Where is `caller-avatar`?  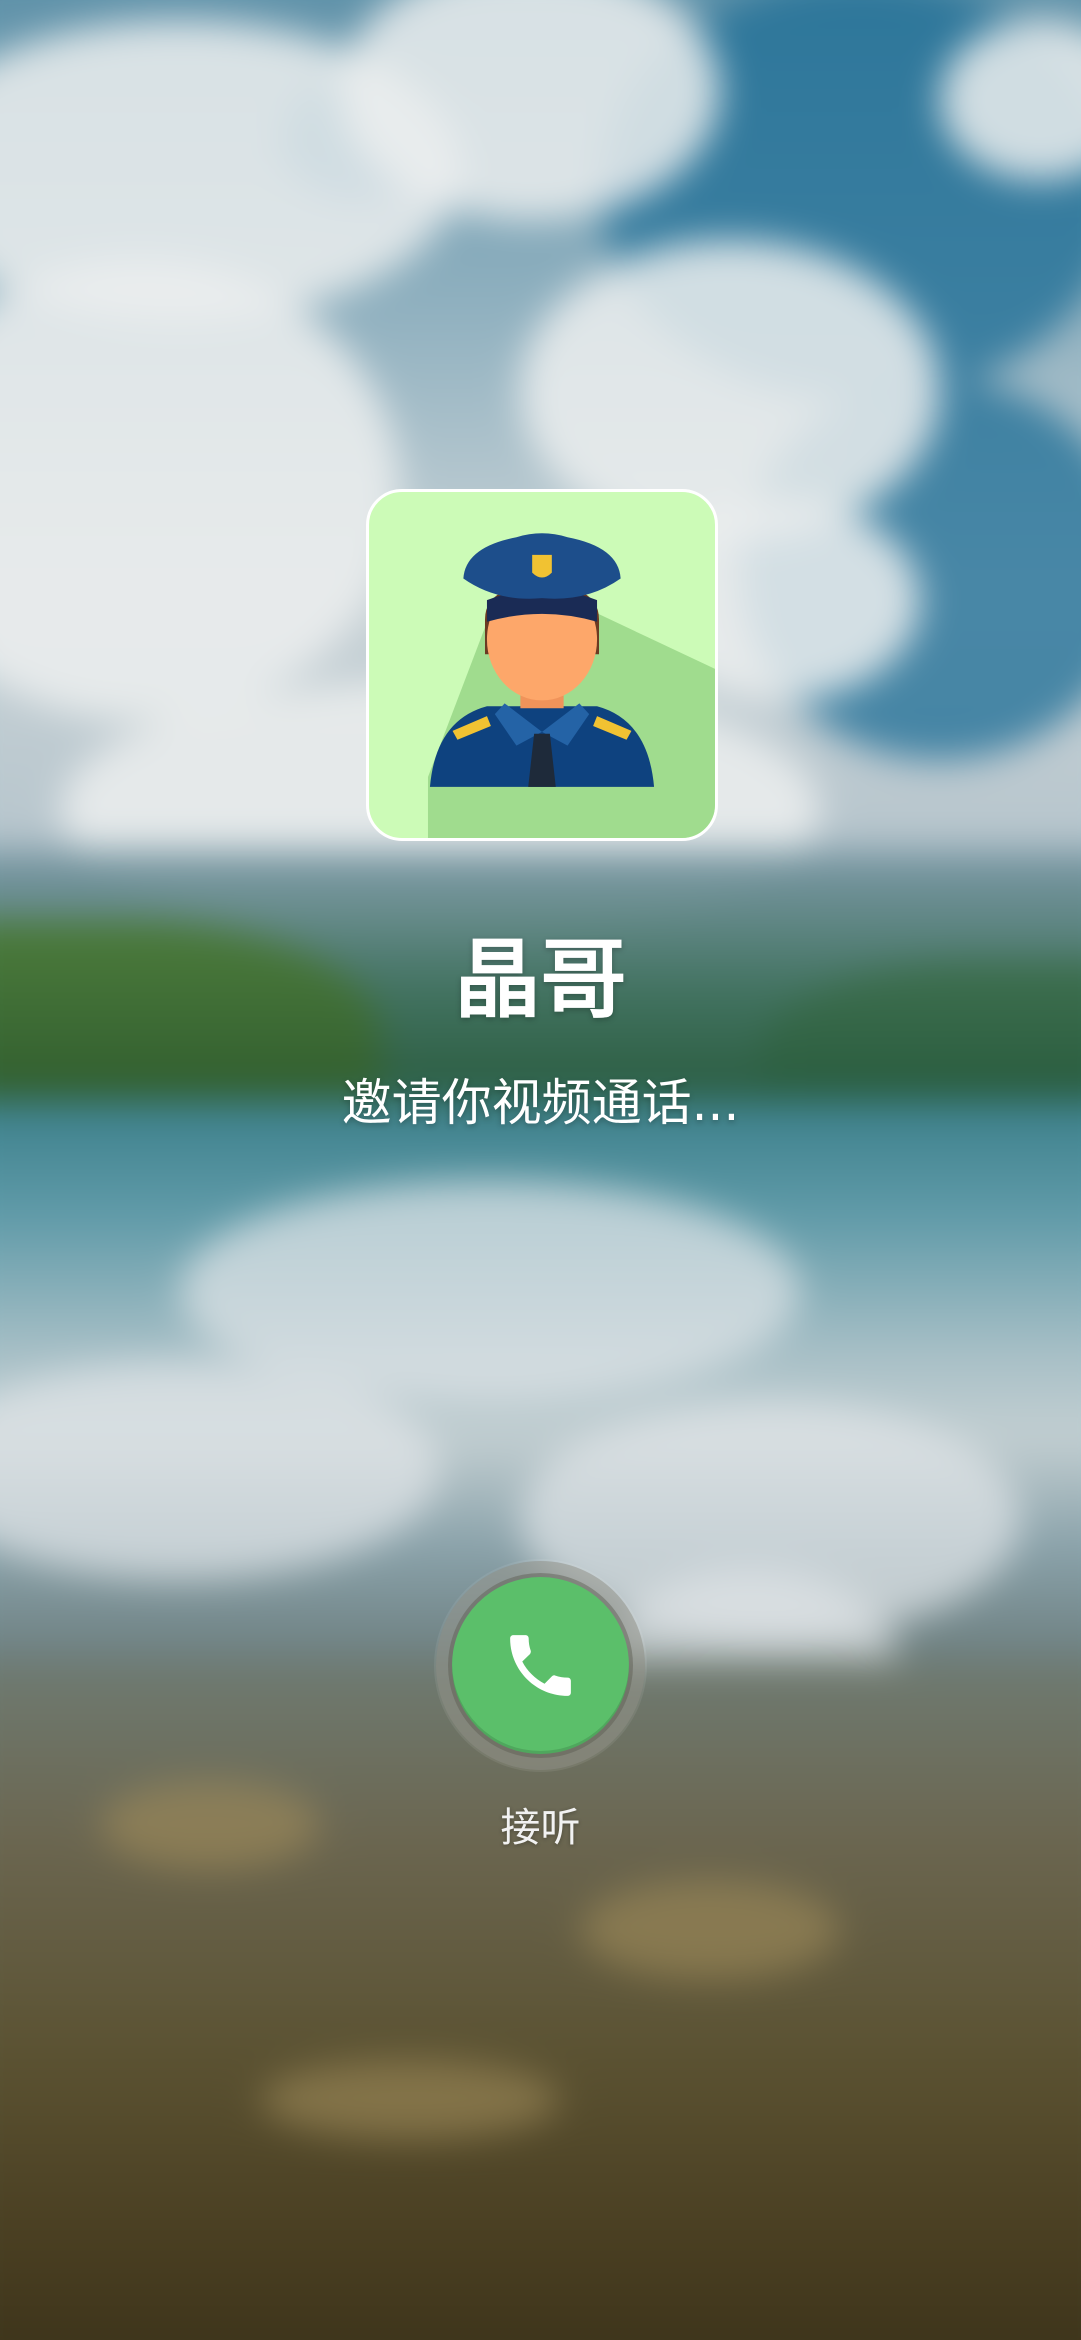 caller-avatar is located at coordinates (542, 665).